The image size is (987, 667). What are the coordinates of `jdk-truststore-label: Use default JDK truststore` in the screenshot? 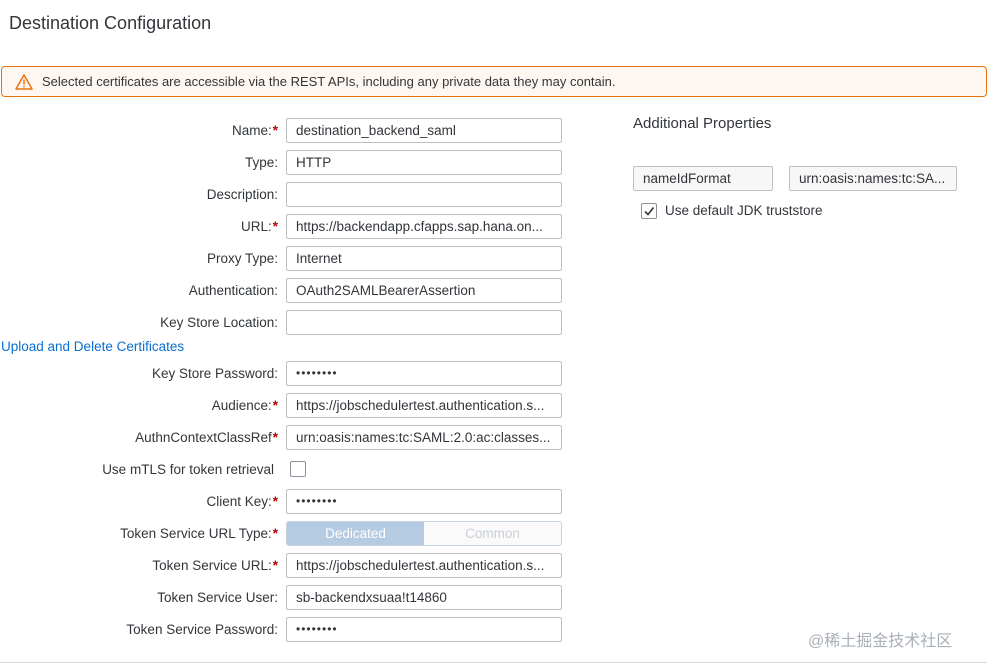 It's located at (744, 210).